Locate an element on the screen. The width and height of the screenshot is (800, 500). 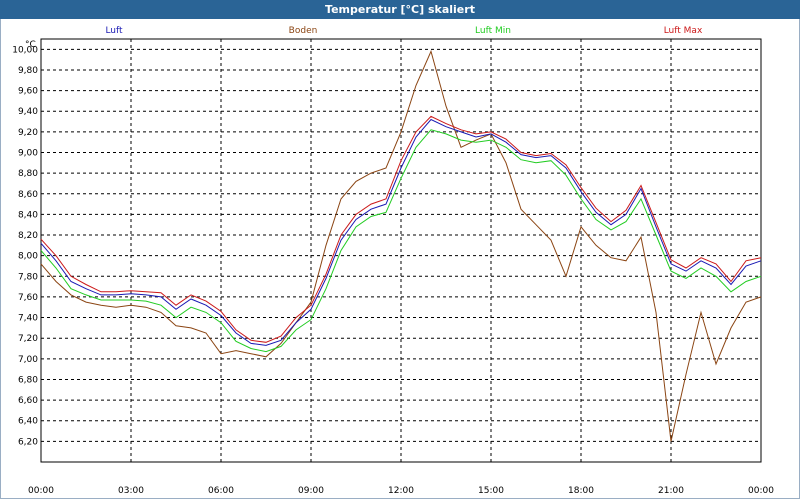
legend-boden: Boden is located at coordinates (303, 31).